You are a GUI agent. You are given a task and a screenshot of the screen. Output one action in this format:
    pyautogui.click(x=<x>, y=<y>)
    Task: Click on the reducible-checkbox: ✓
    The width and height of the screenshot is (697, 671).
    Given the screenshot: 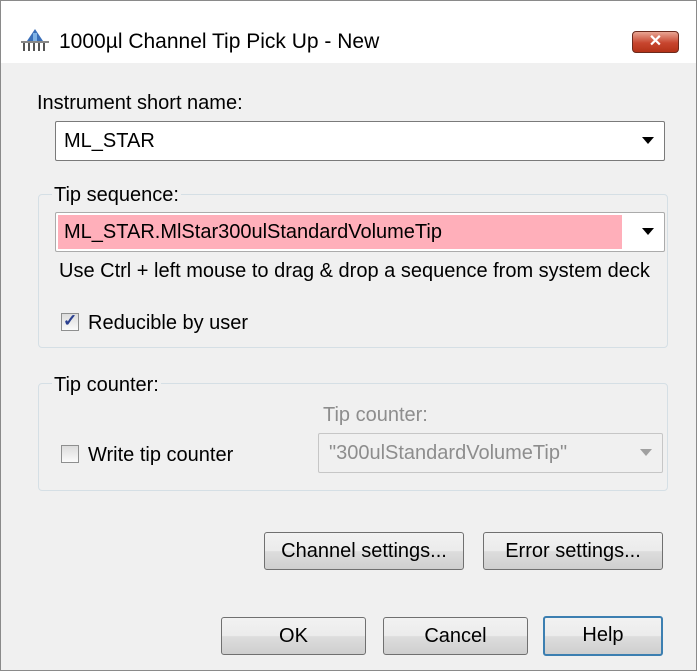 What is the action you would take?
    pyautogui.click(x=70, y=321)
    